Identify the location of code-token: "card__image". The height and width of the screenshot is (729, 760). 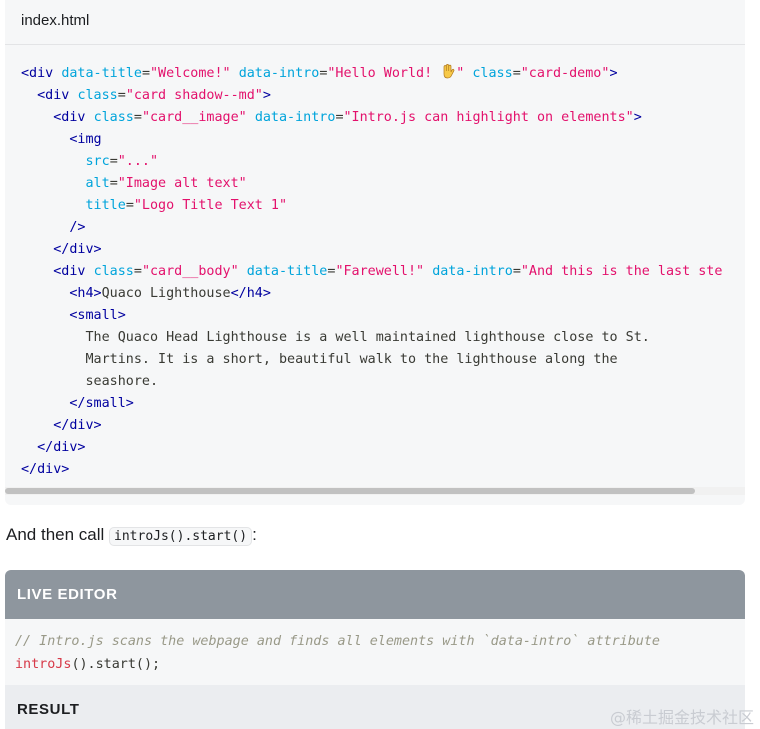
(194, 117).